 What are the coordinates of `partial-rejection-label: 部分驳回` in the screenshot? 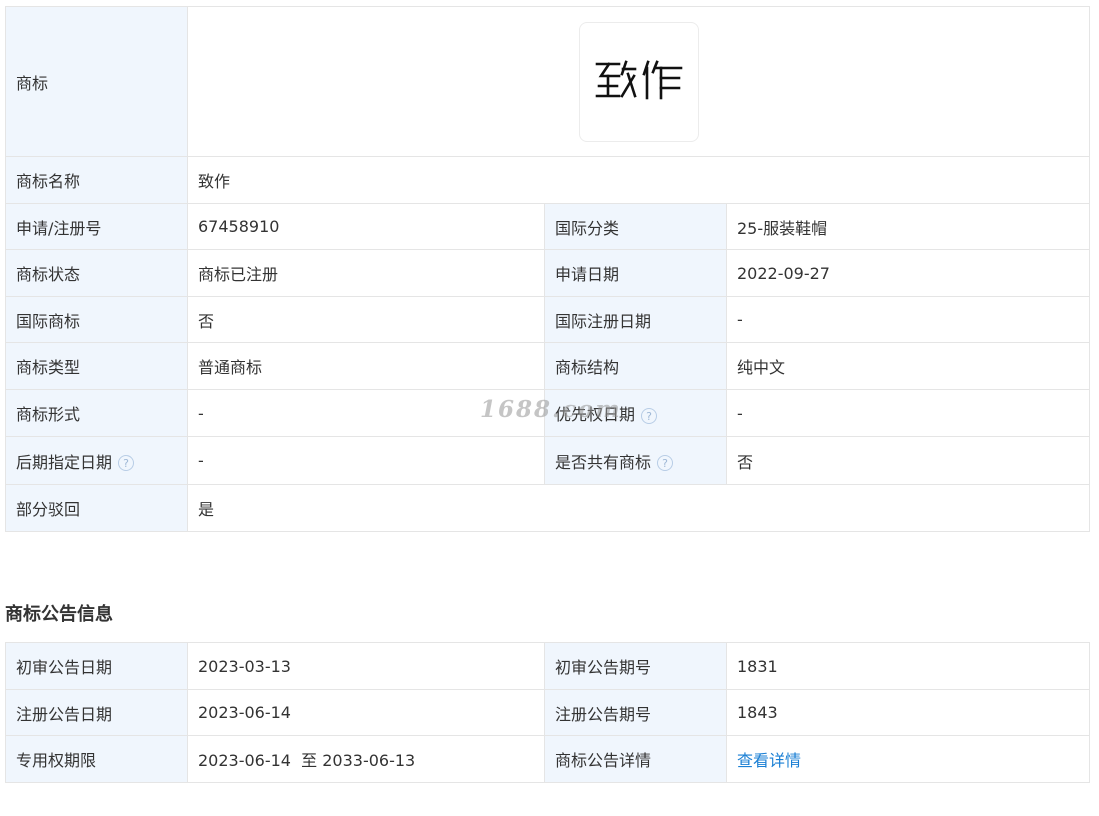 It's located at (96, 508).